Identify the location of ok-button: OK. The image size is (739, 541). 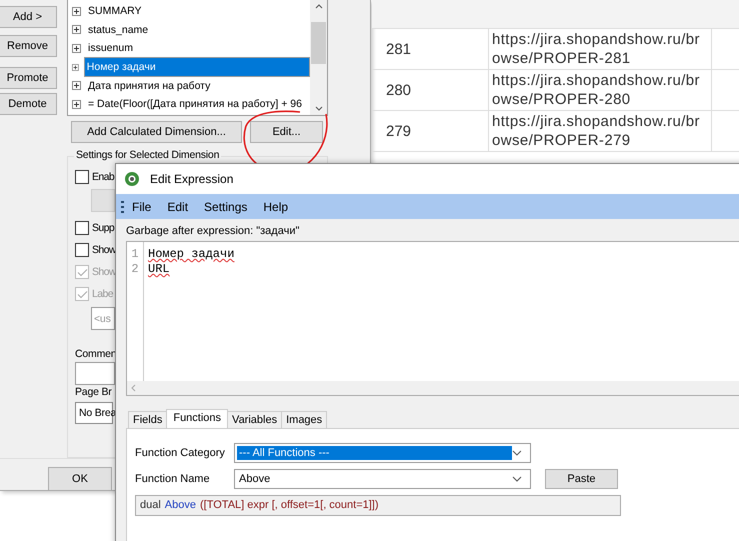
(80, 478).